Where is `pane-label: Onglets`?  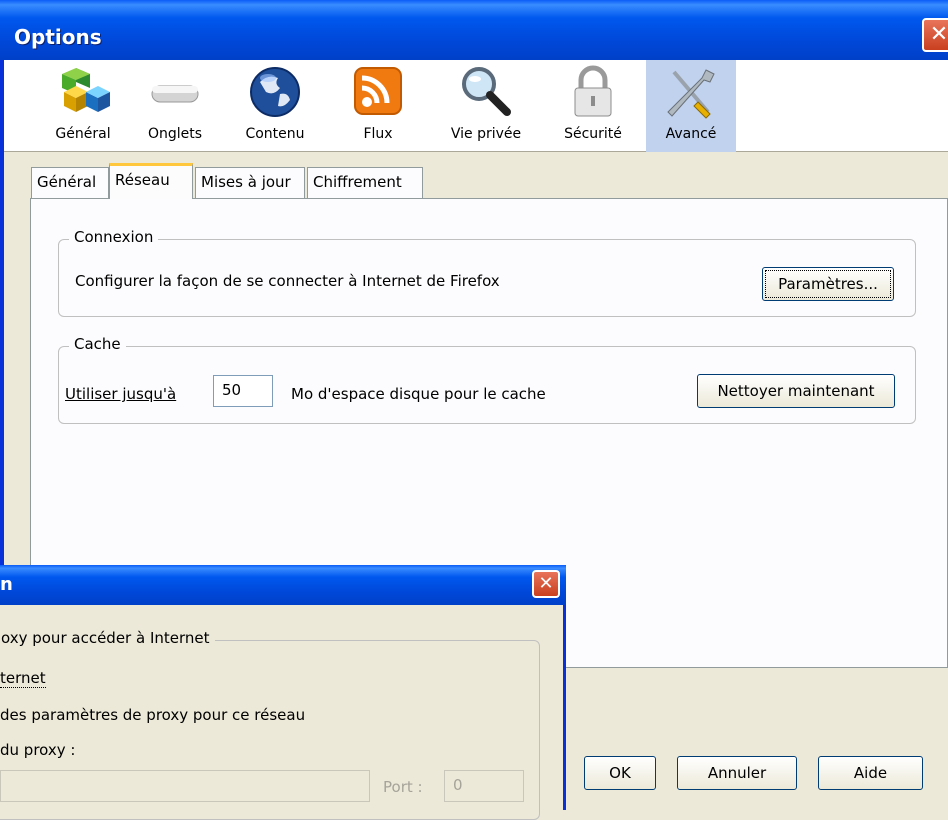
pane-label: Onglets is located at coordinates (175, 134).